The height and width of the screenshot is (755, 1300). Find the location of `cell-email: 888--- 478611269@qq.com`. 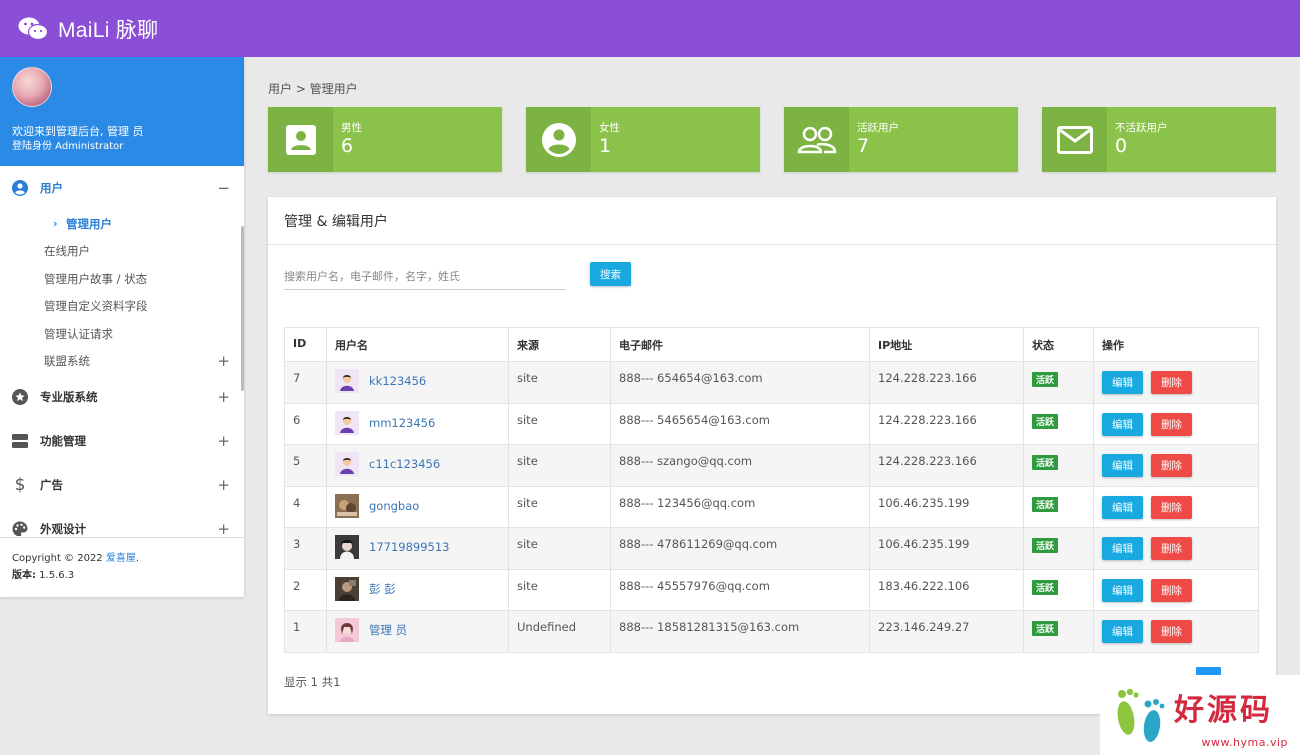

cell-email: 888--- 478611269@qq.com is located at coordinates (740, 548).